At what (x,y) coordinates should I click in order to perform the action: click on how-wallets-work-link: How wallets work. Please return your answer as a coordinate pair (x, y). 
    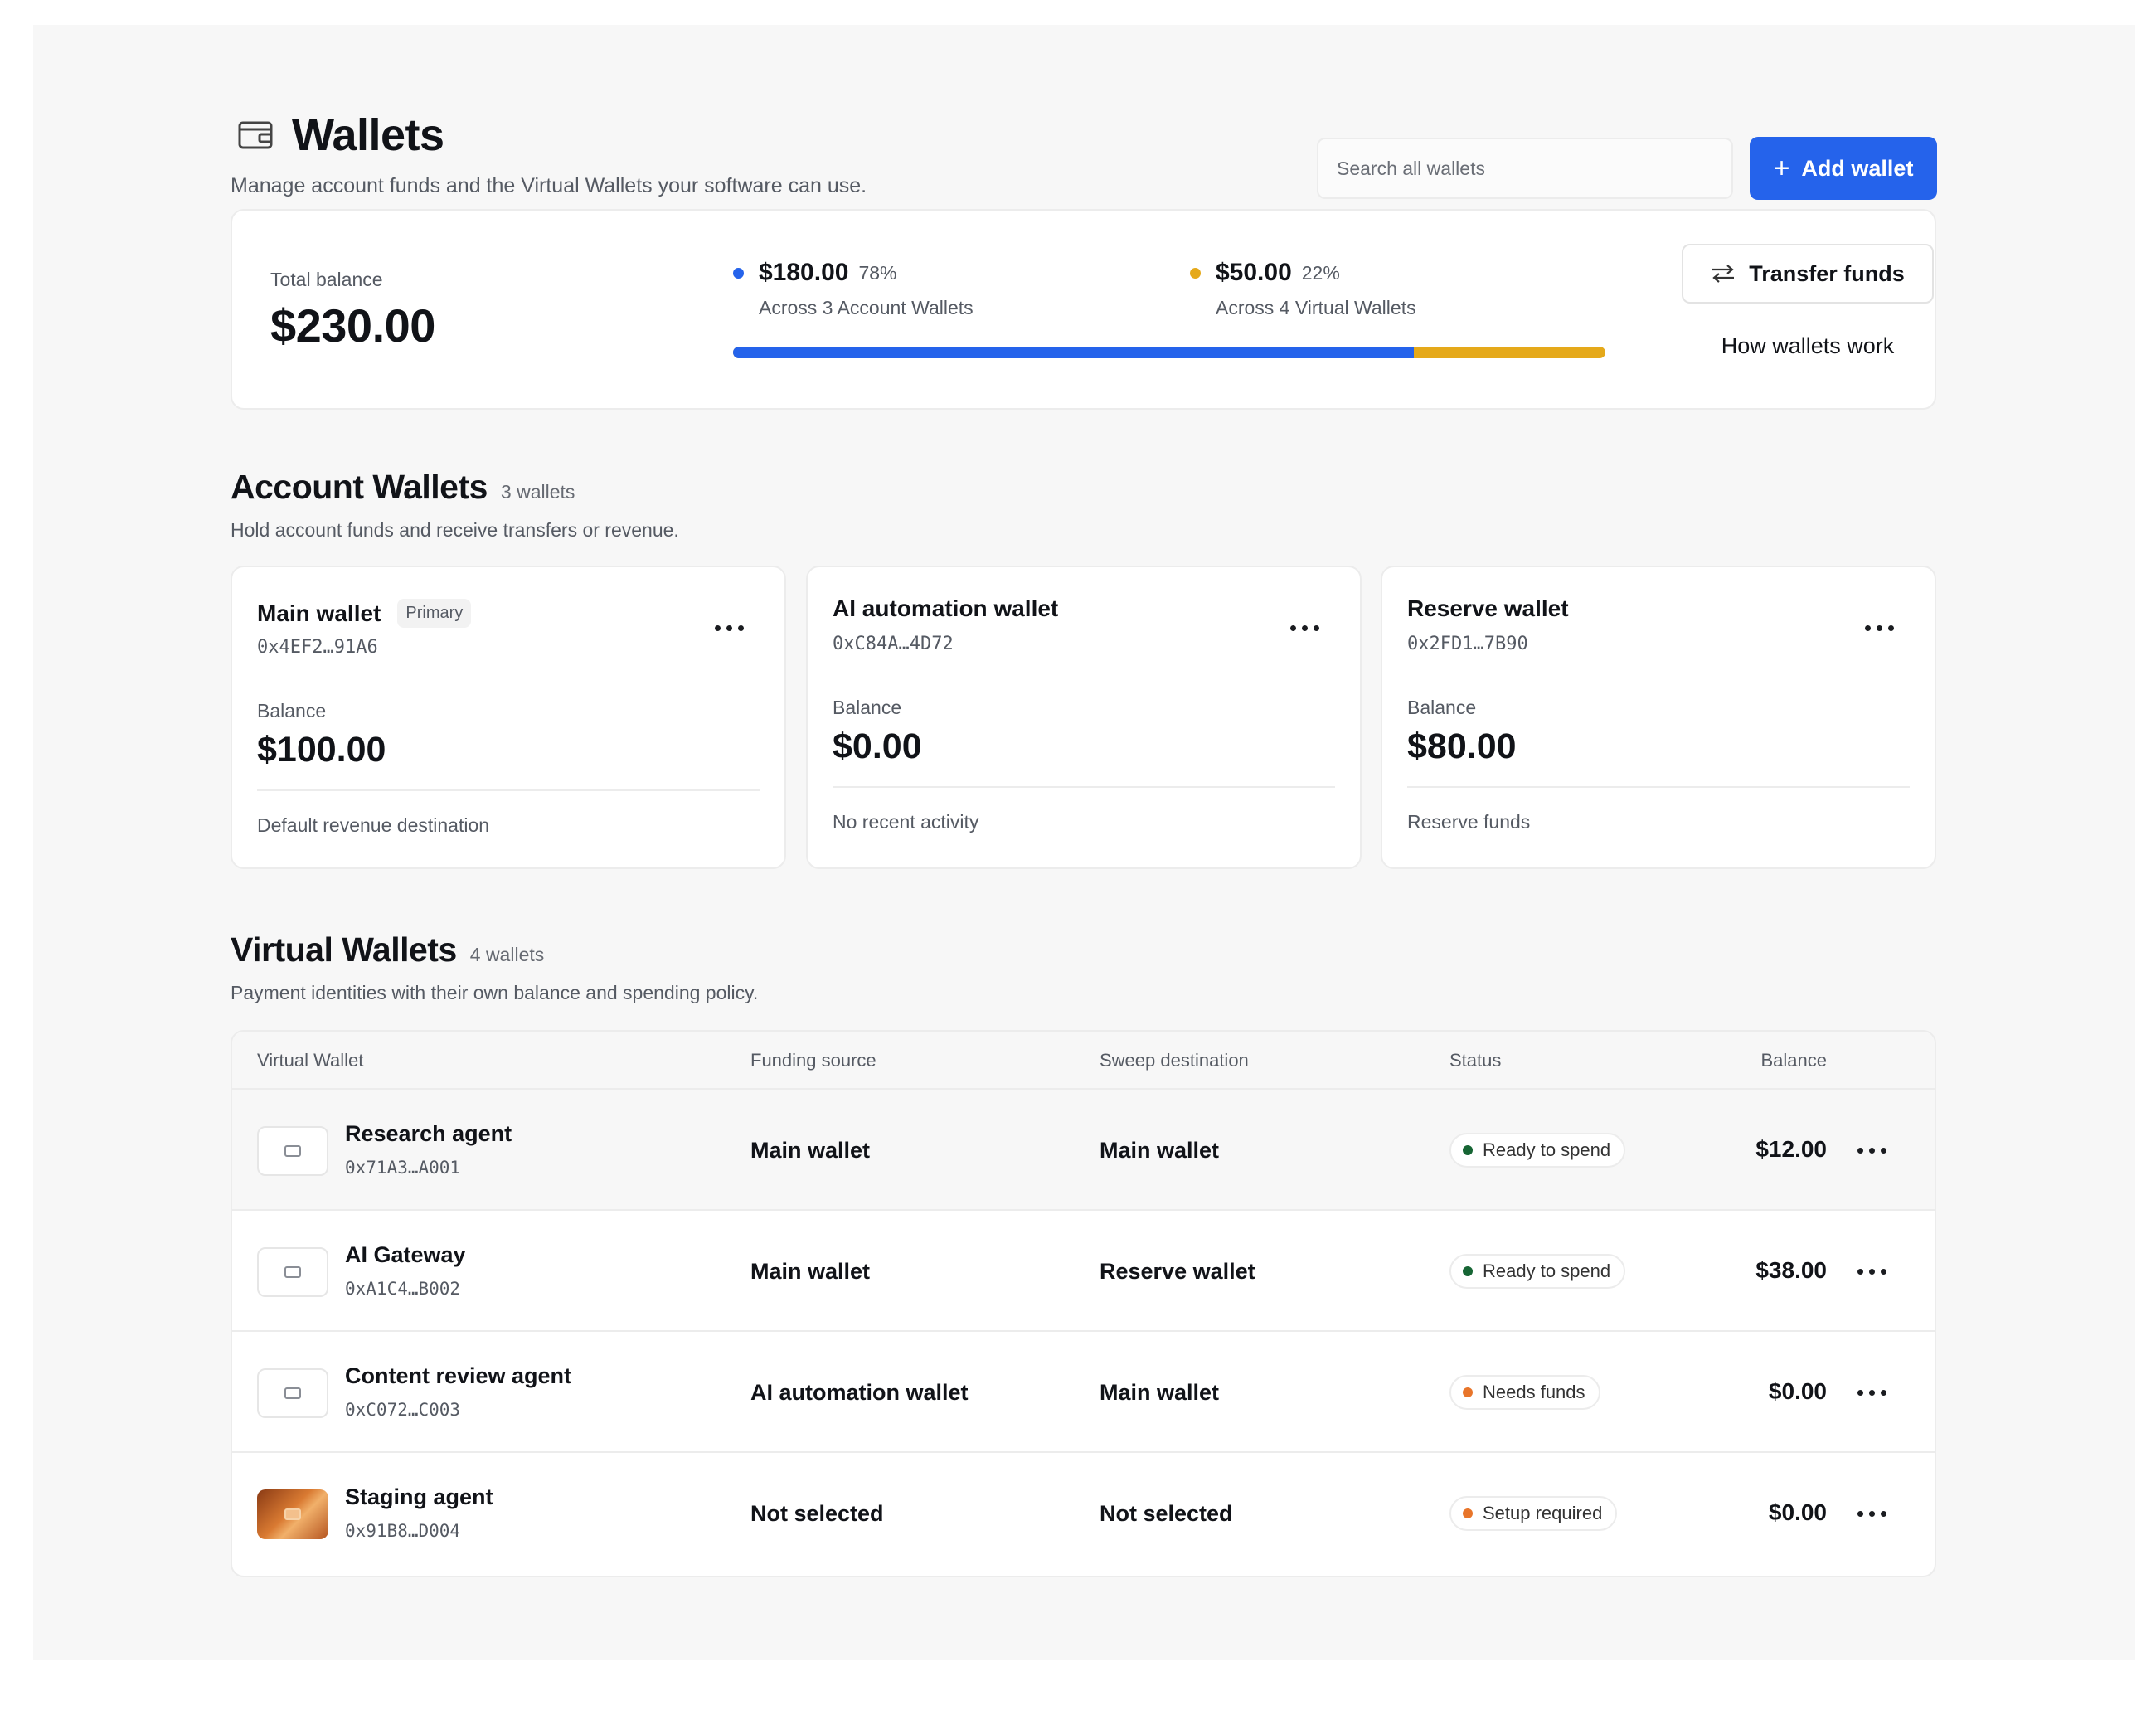
    Looking at the image, I should click on (1808, 346).